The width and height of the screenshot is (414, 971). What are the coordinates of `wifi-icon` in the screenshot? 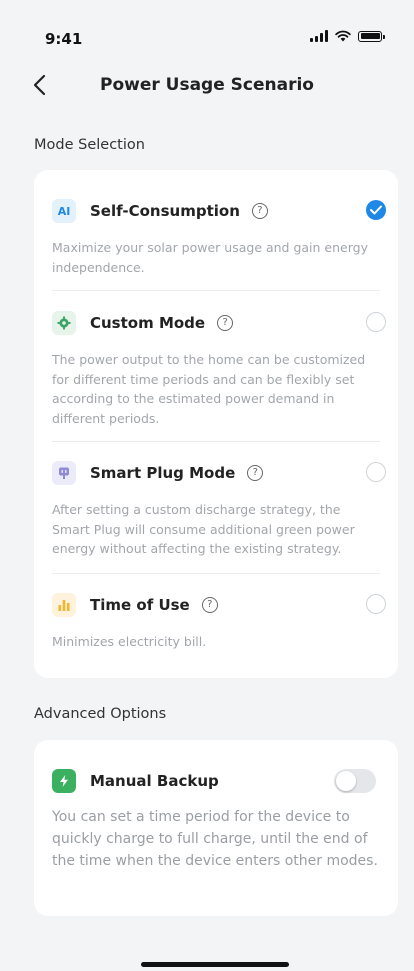 It's located at (343, 36).